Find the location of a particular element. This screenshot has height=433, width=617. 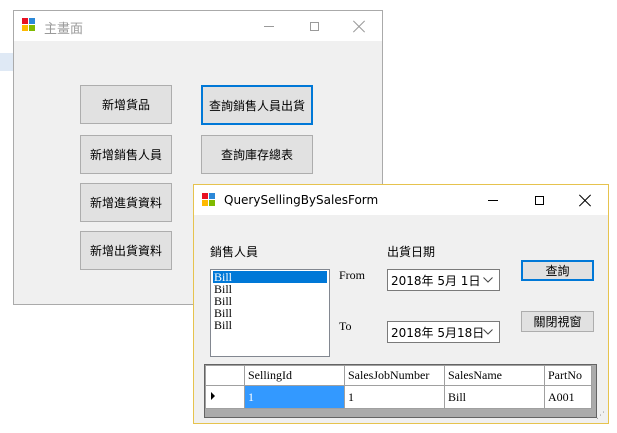

table-row: 1 1 Bill A001 is located at coordinates (398, 397).